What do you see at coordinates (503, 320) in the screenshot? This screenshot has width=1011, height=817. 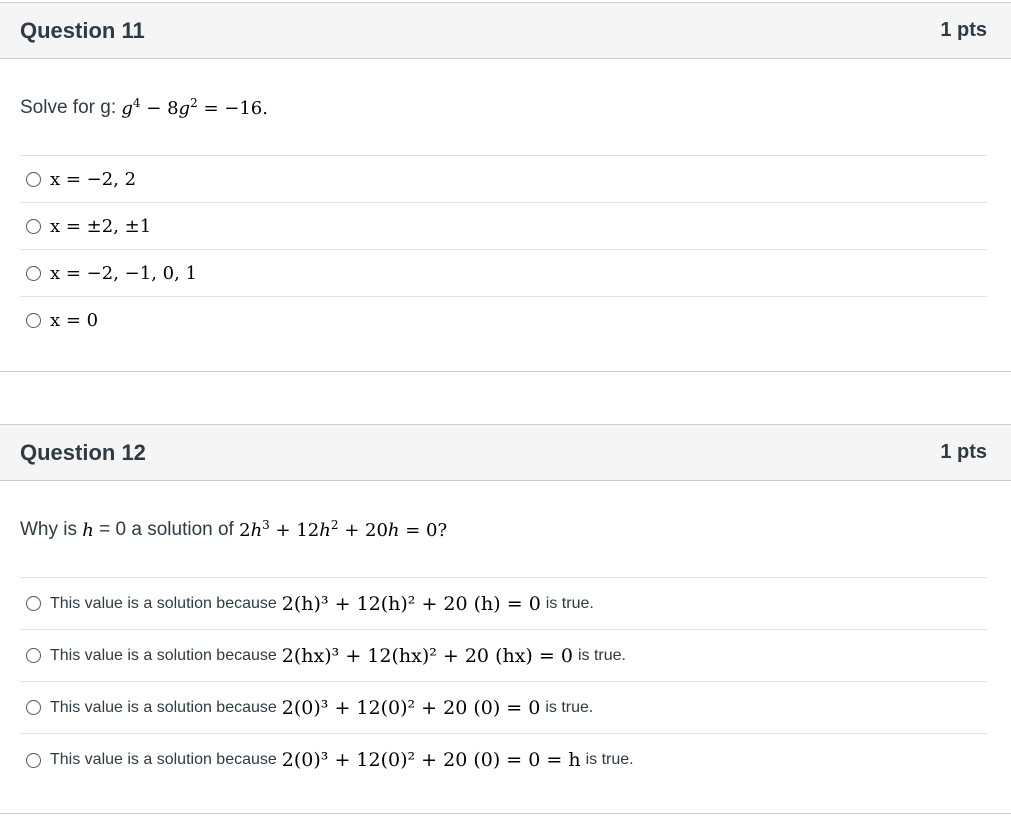 I see `answer-option: x = 0` at bounding box center [503, 320].